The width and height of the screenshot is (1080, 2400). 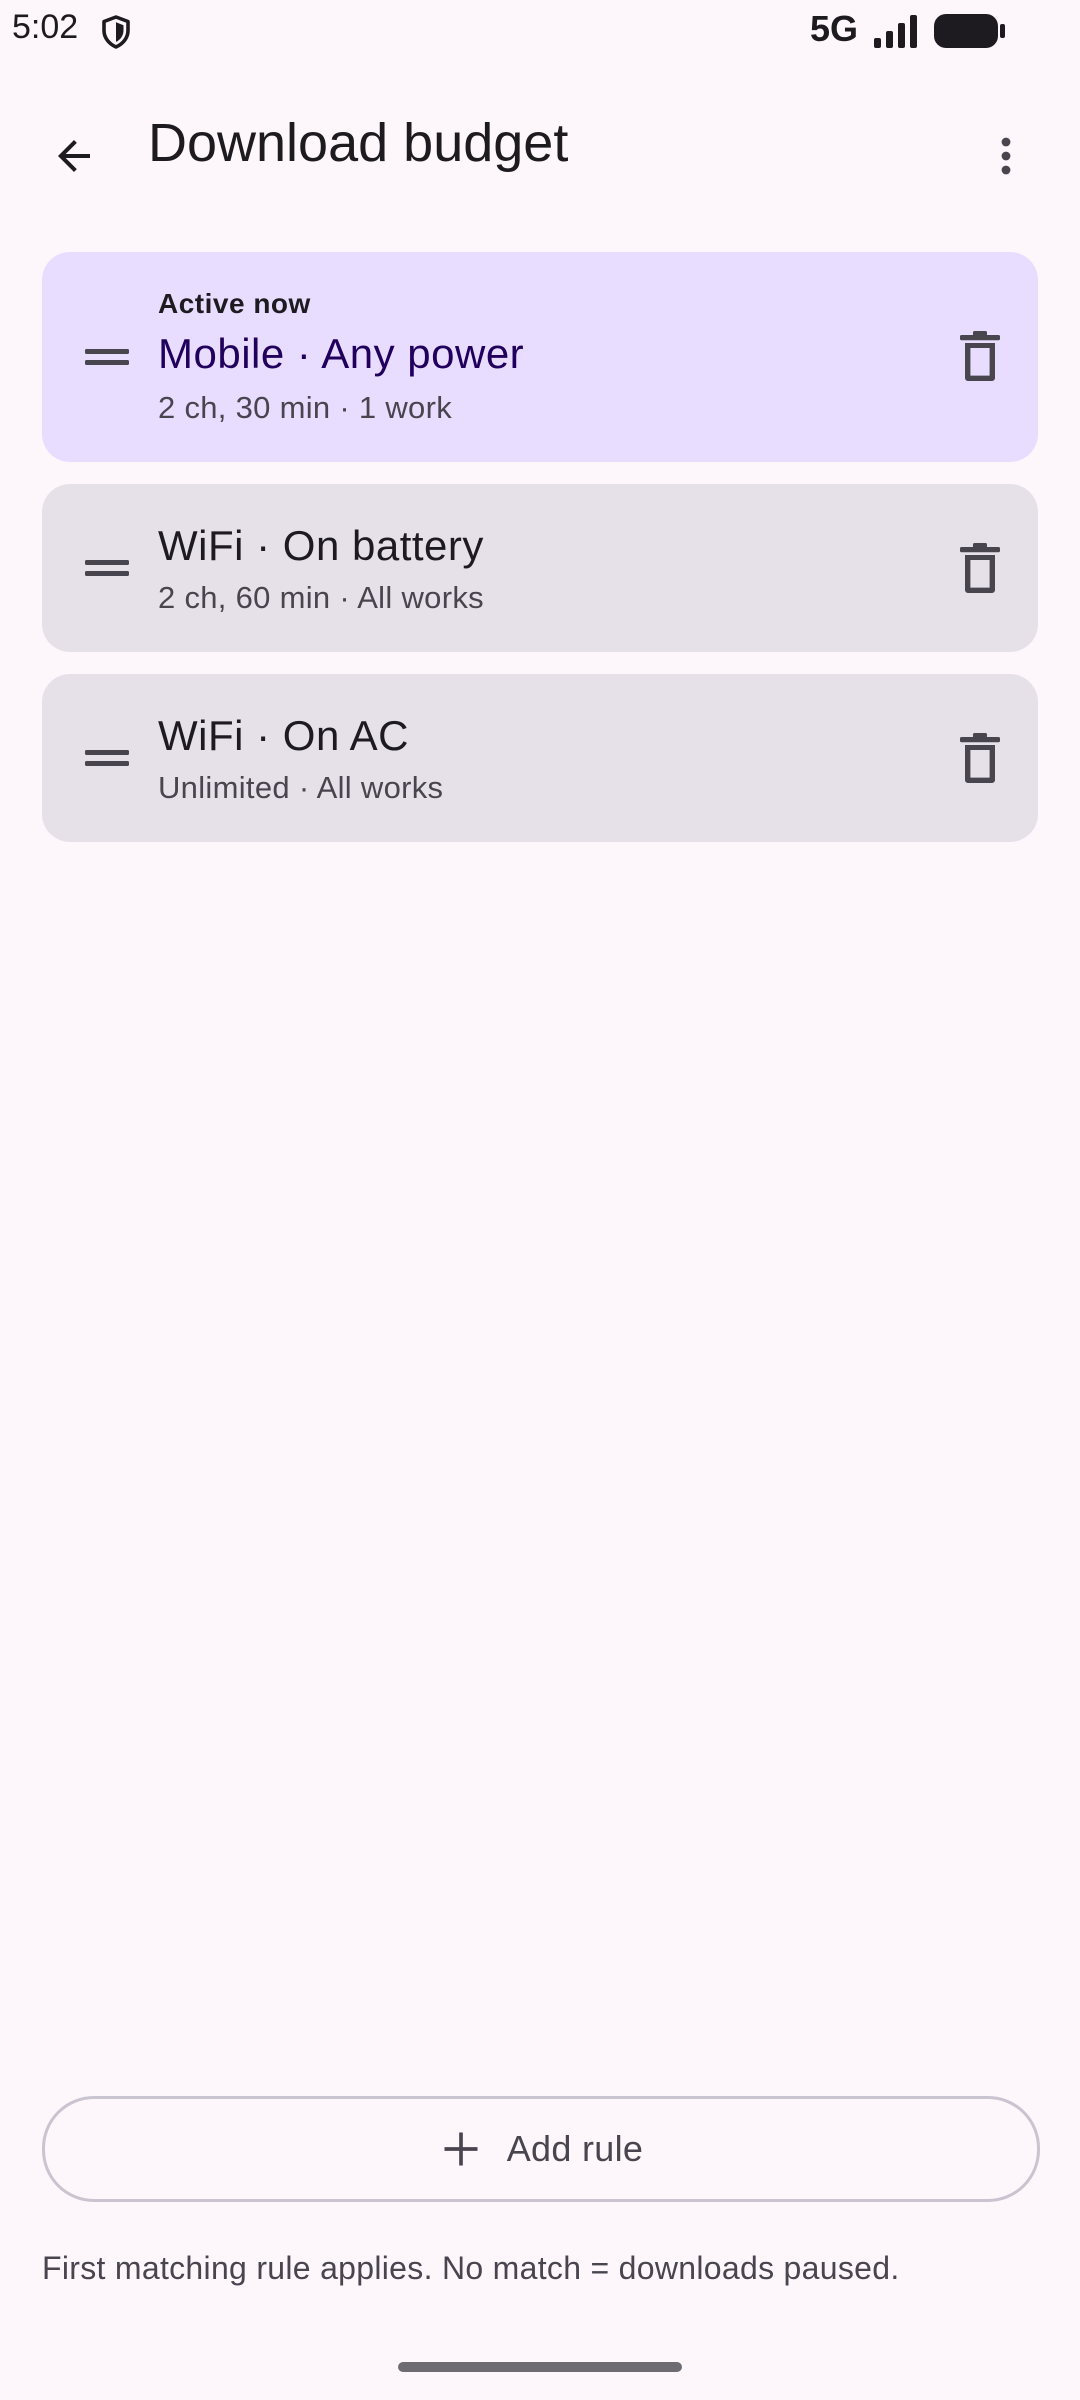 I want to click on add-rule-button: Add rule, so click(x=541, y=2149).